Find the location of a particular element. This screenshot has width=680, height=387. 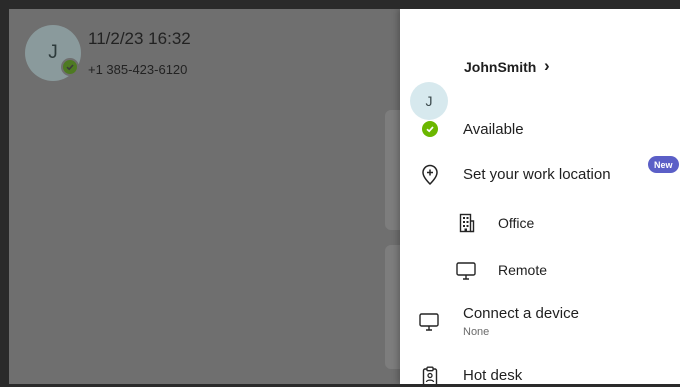

chevron-right-icon: › is located at coordinates (547, 65).